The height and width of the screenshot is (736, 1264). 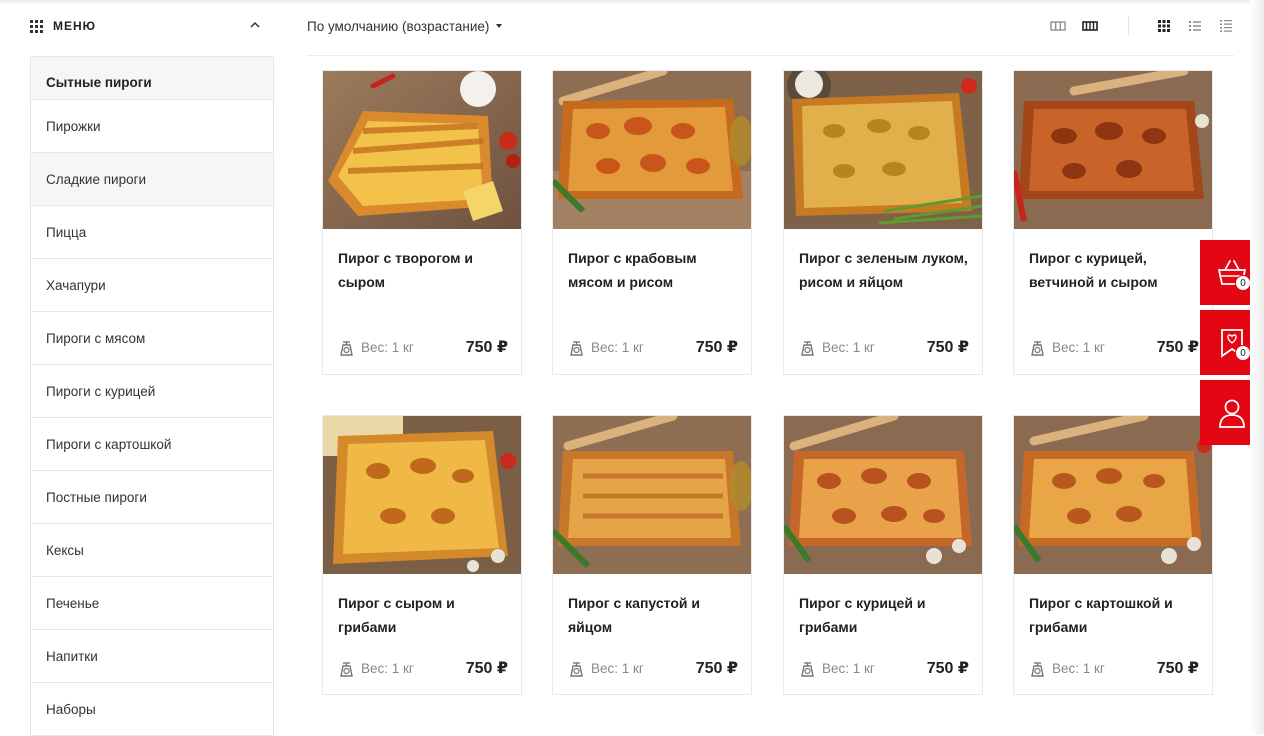 I want to click on product-name: Пирог с зеленым луком, рисом и яйцом, so click(x=884, y=270).